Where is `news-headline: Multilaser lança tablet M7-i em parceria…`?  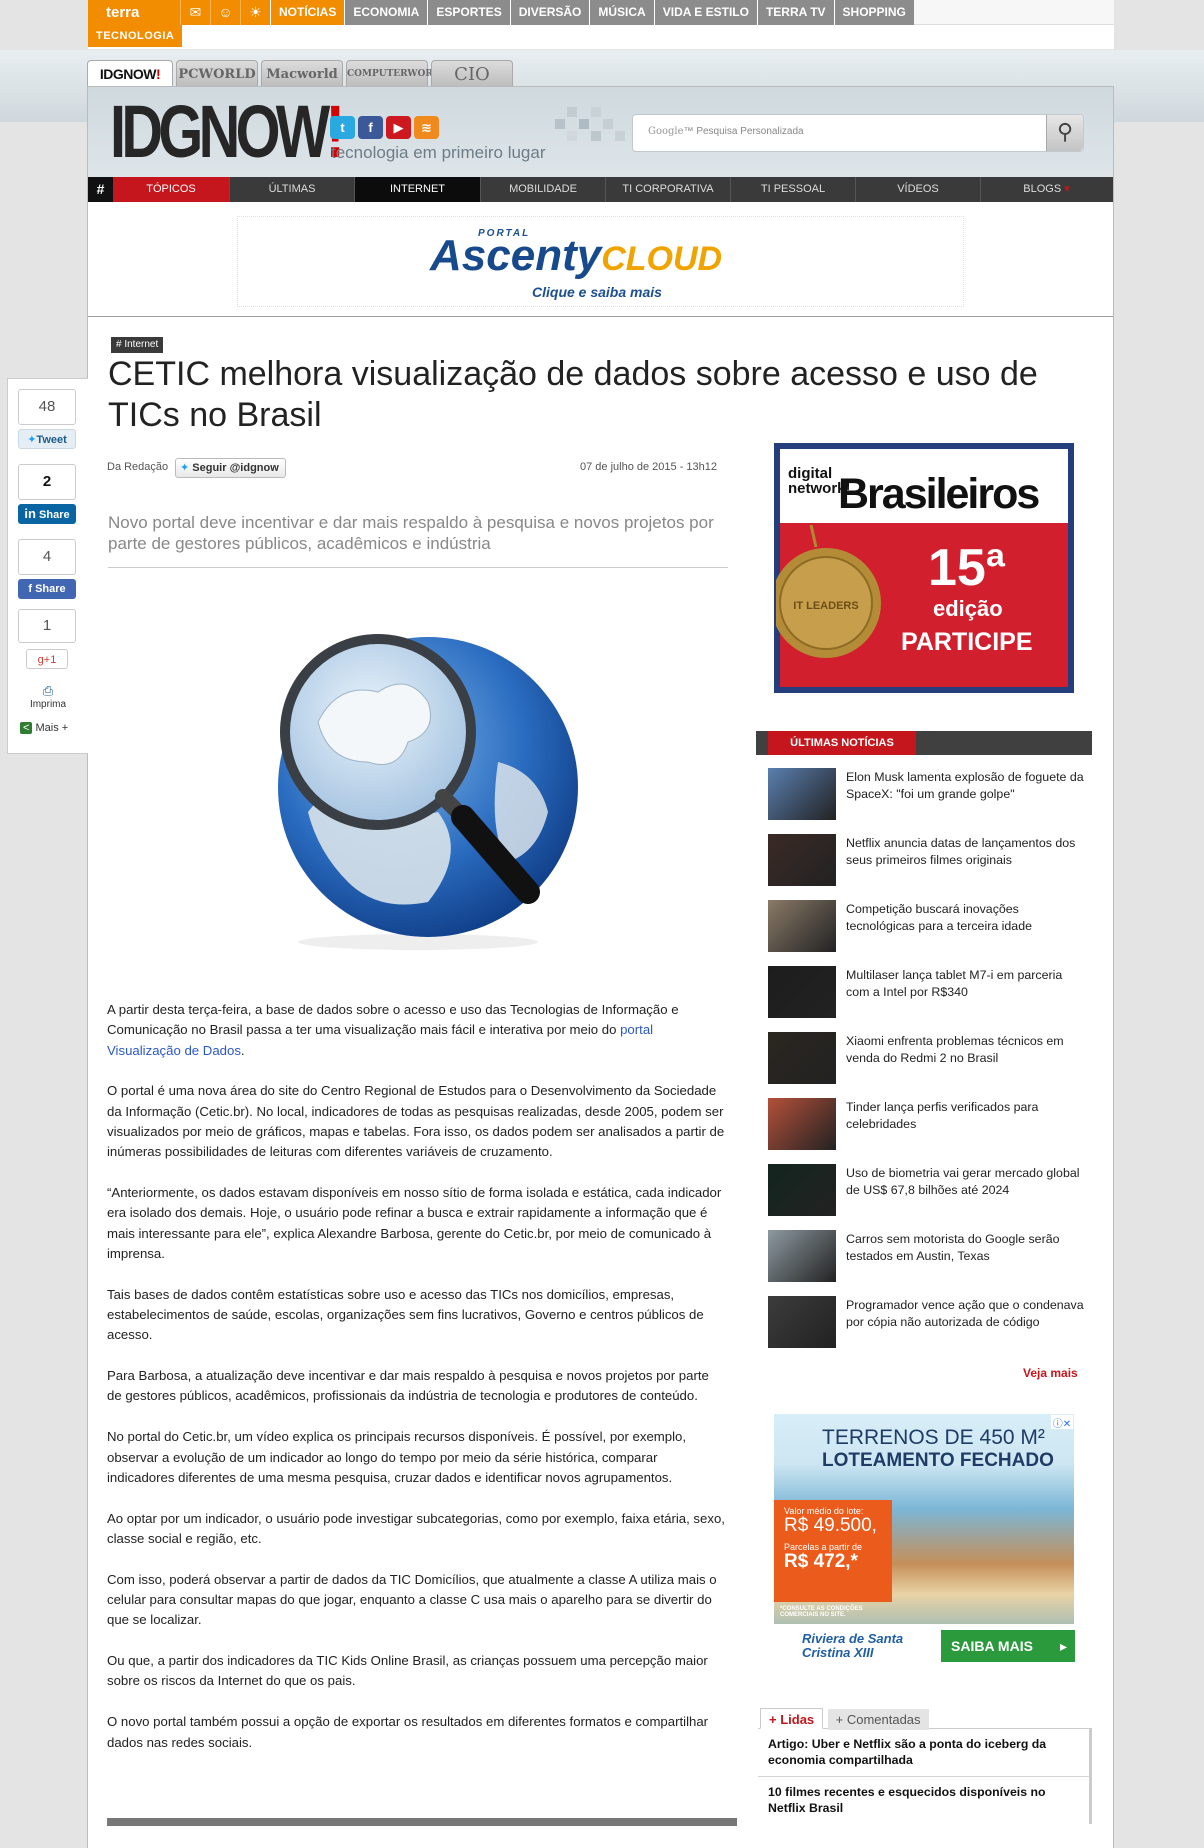 news-headline: Multilaser lança tablet M7-i em parceria… is located at coordinates (966, 983).